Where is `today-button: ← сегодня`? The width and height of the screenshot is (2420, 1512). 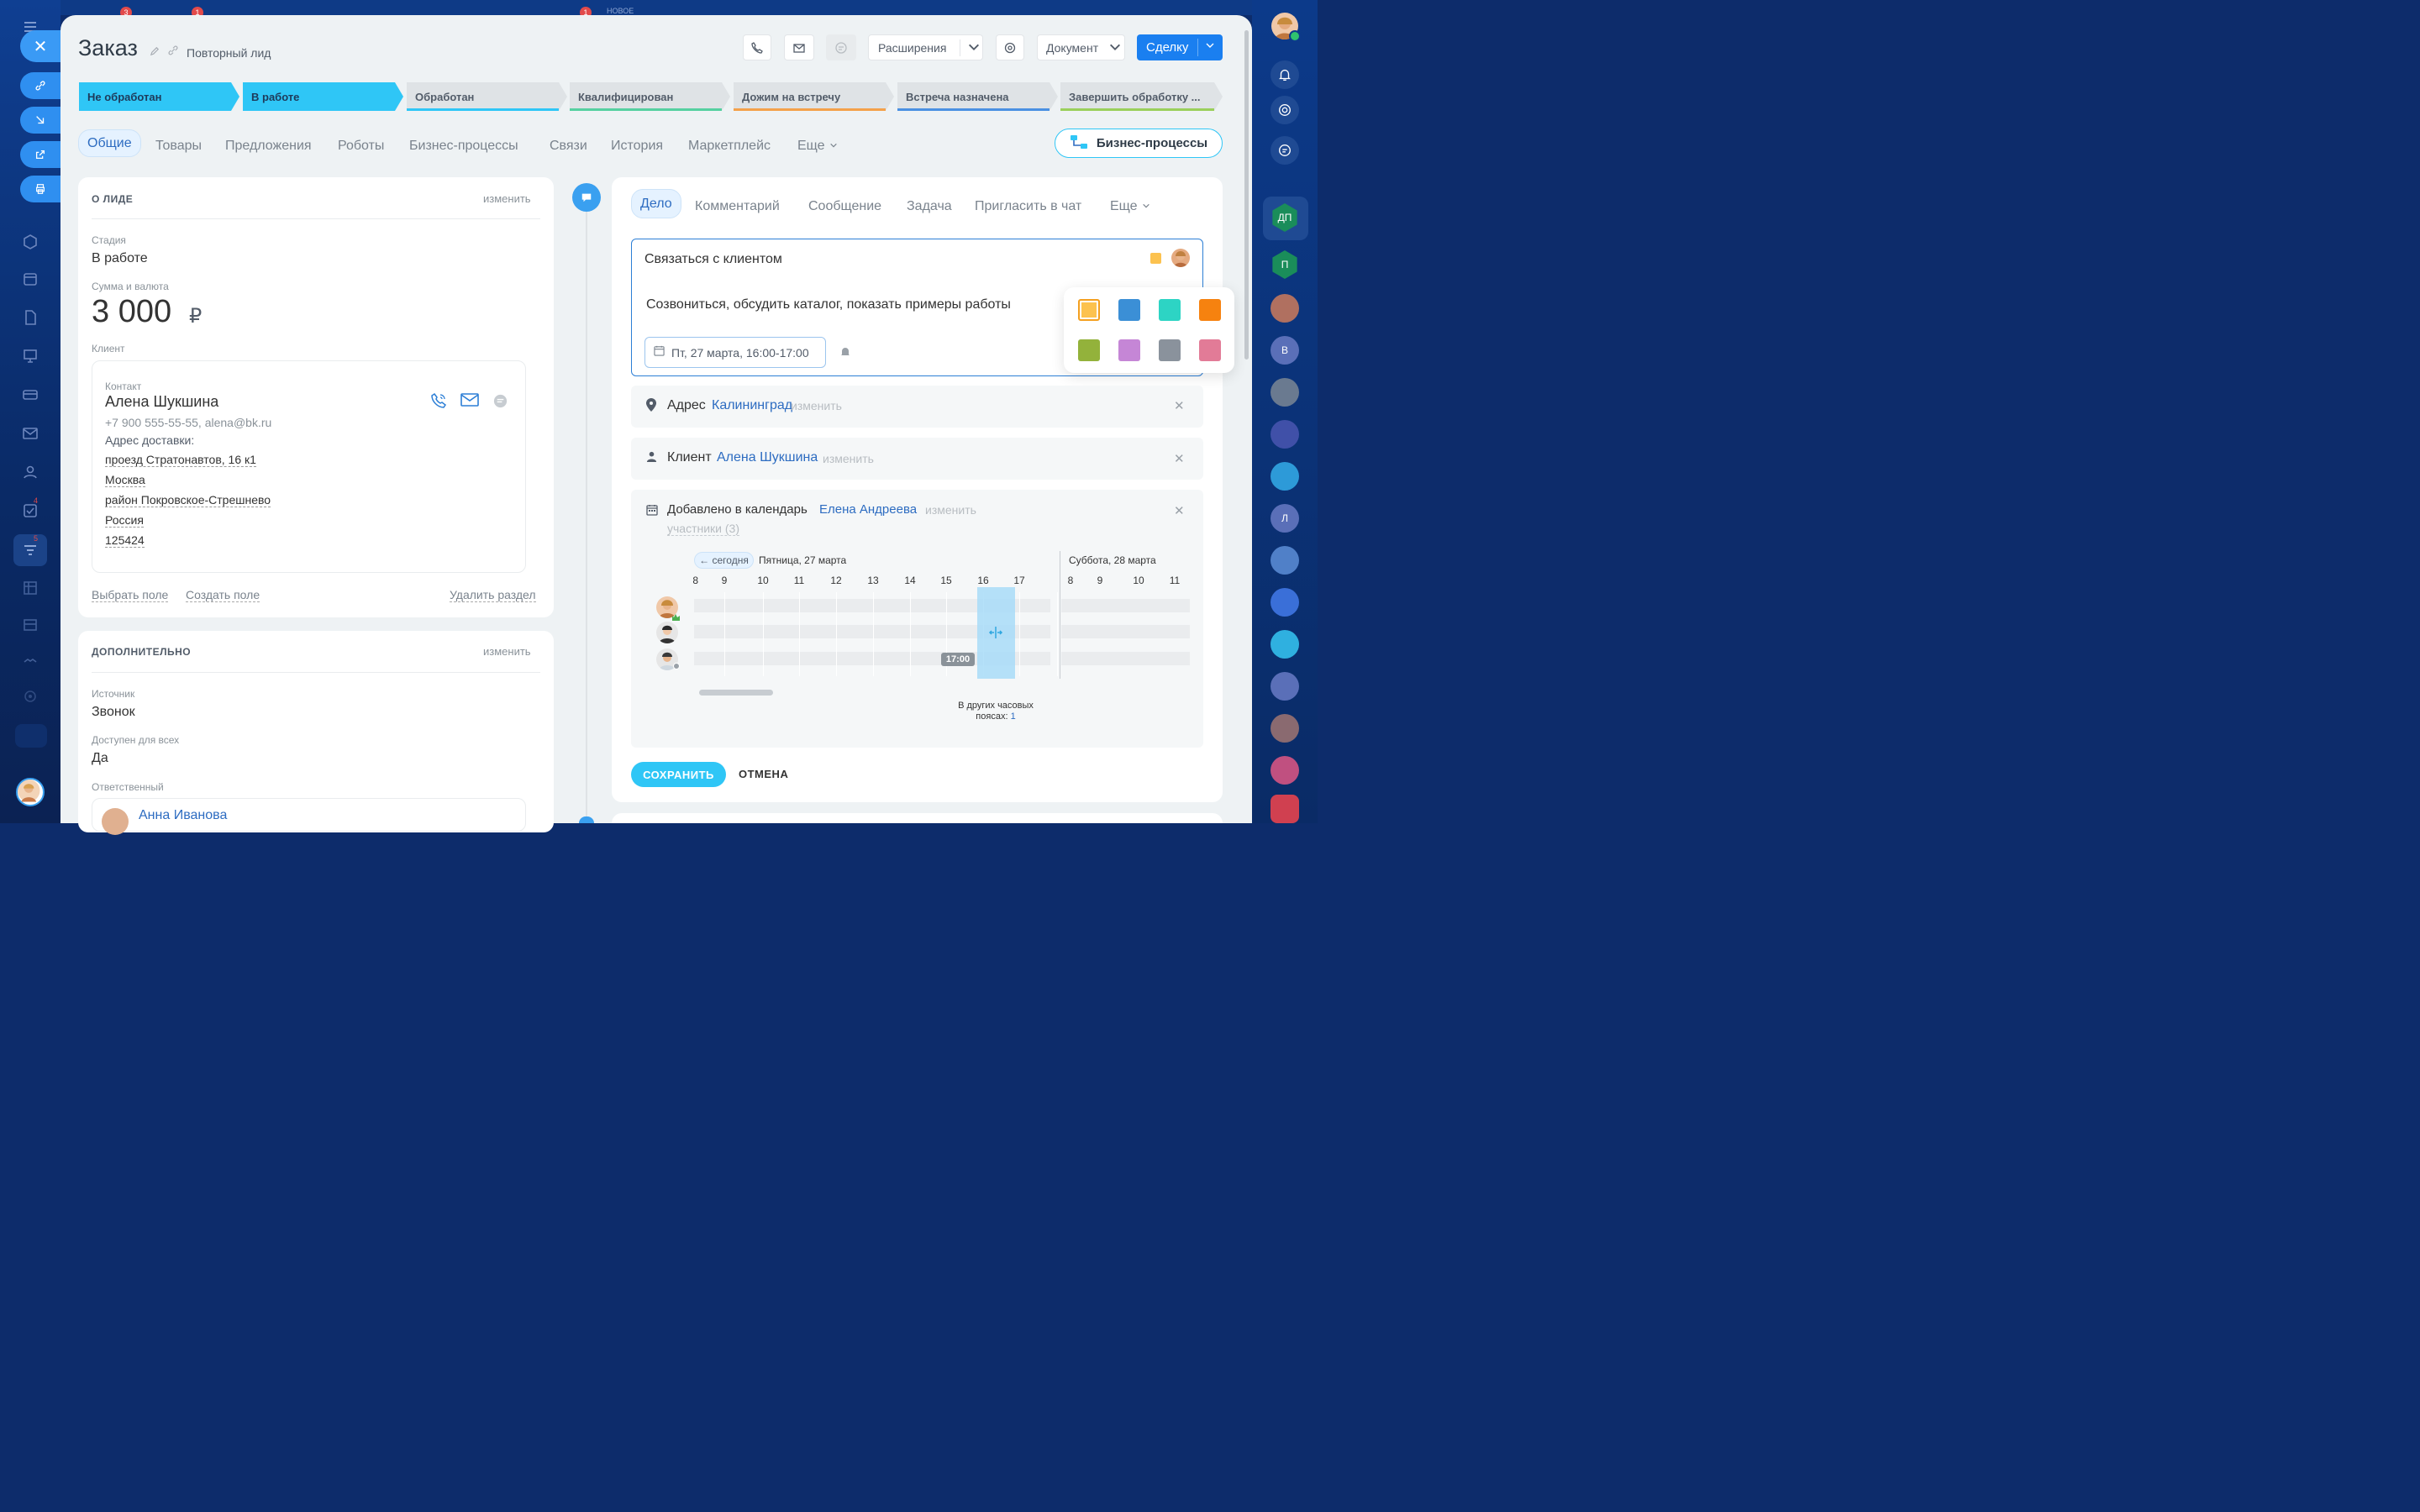 today-button: ← сегодня is located at coordinates (724, 560).